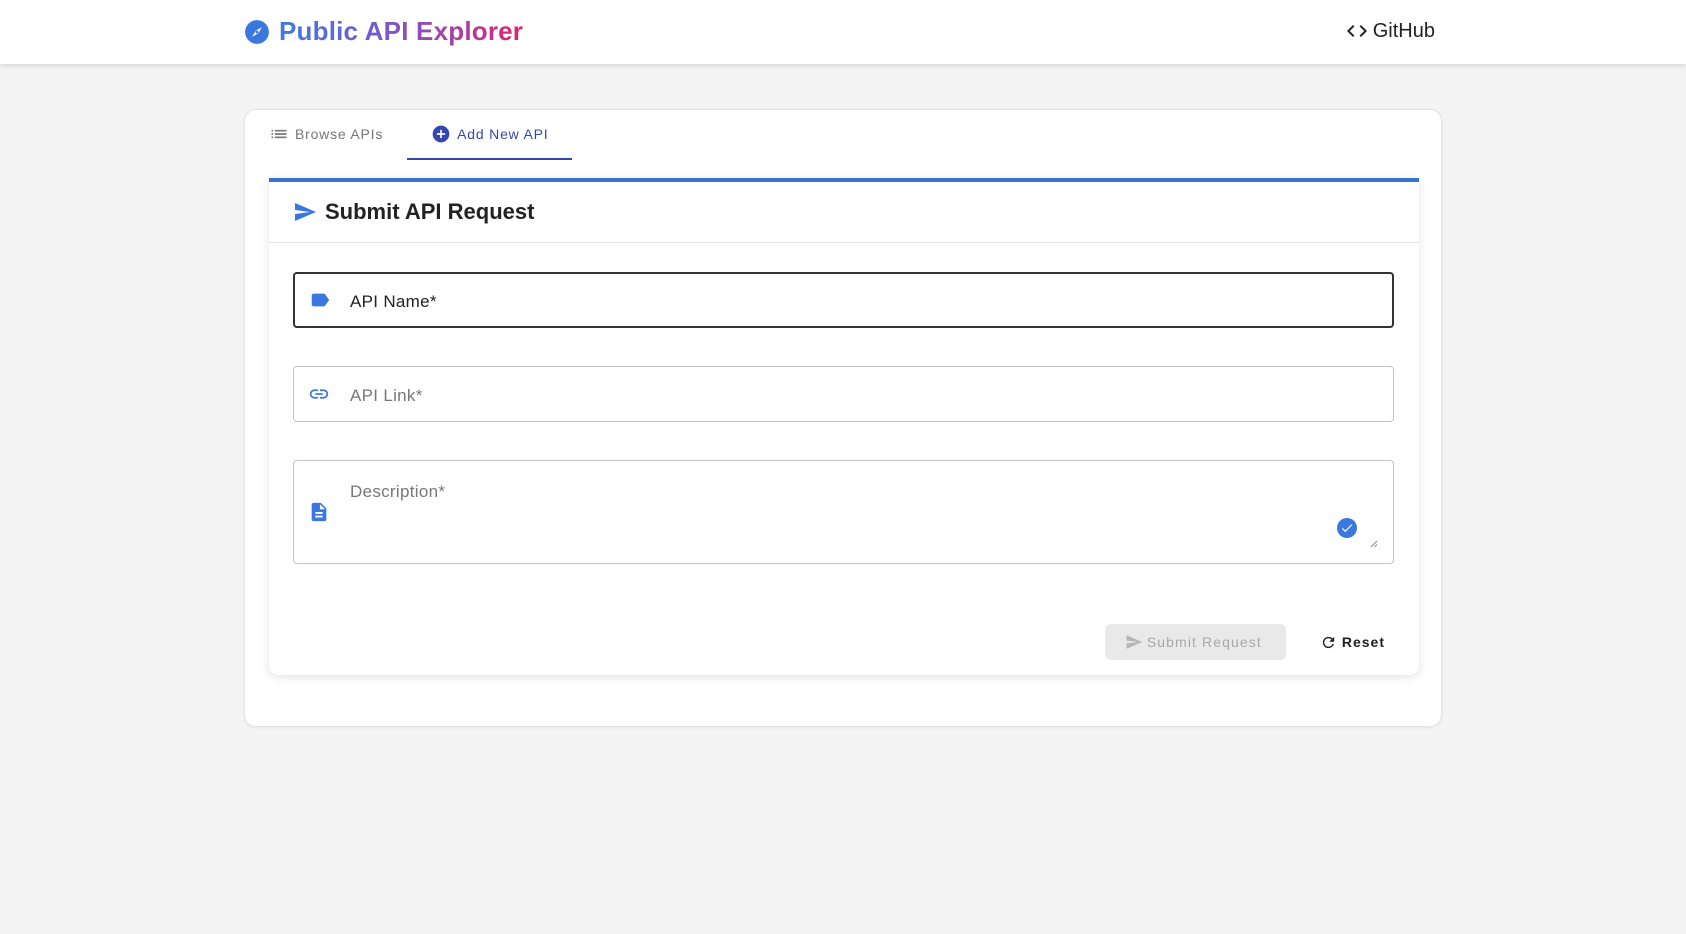 Image resolution: width=1686 pixels, height=934 pixels. I want to click on code-icon, so click(1356, 31).